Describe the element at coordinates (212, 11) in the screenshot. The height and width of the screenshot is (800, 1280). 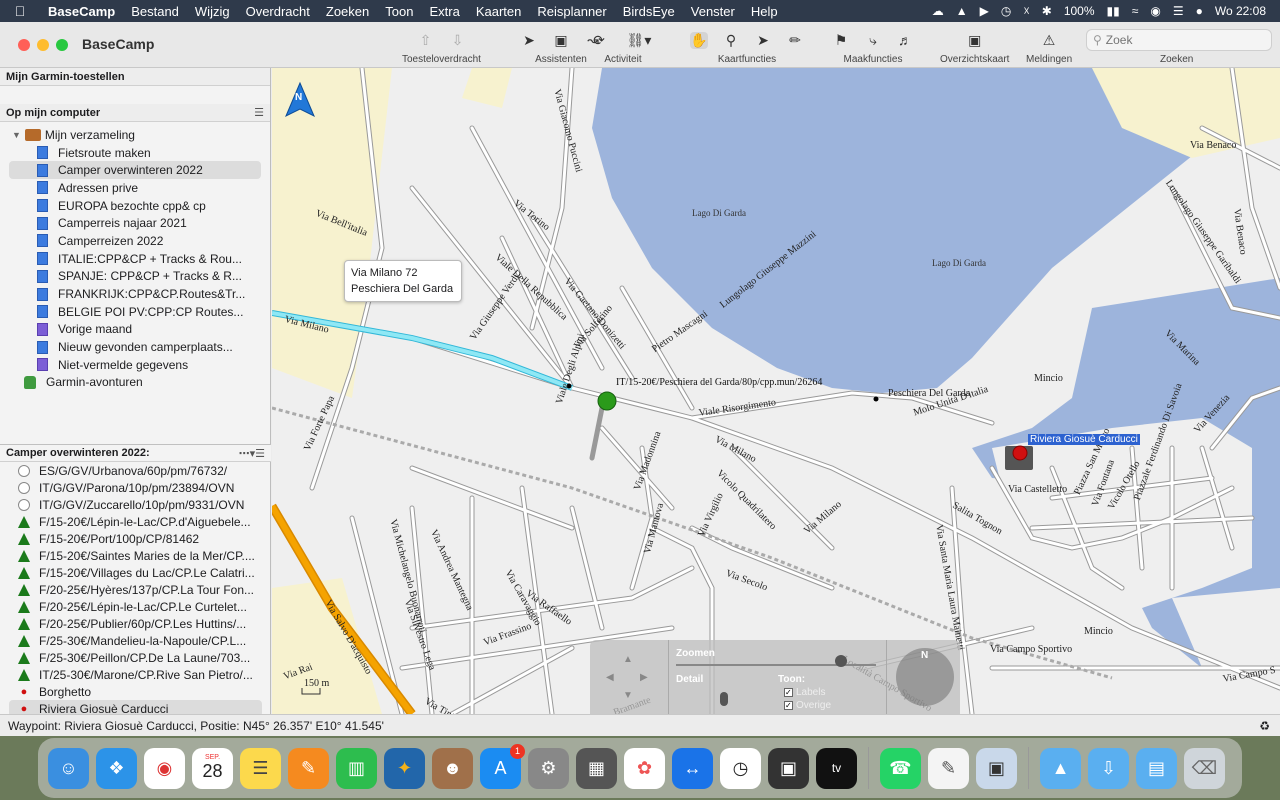
I see `menu-wijzig: Wijzig` at that location.